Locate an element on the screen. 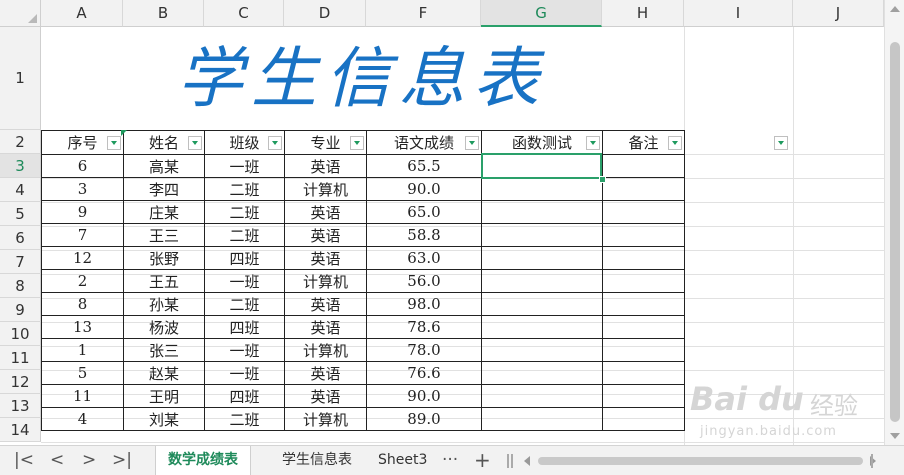 Image resolution: width=904 pixels, height=475 pixels. cell: 89.0 is located at coordinates (424, 419).